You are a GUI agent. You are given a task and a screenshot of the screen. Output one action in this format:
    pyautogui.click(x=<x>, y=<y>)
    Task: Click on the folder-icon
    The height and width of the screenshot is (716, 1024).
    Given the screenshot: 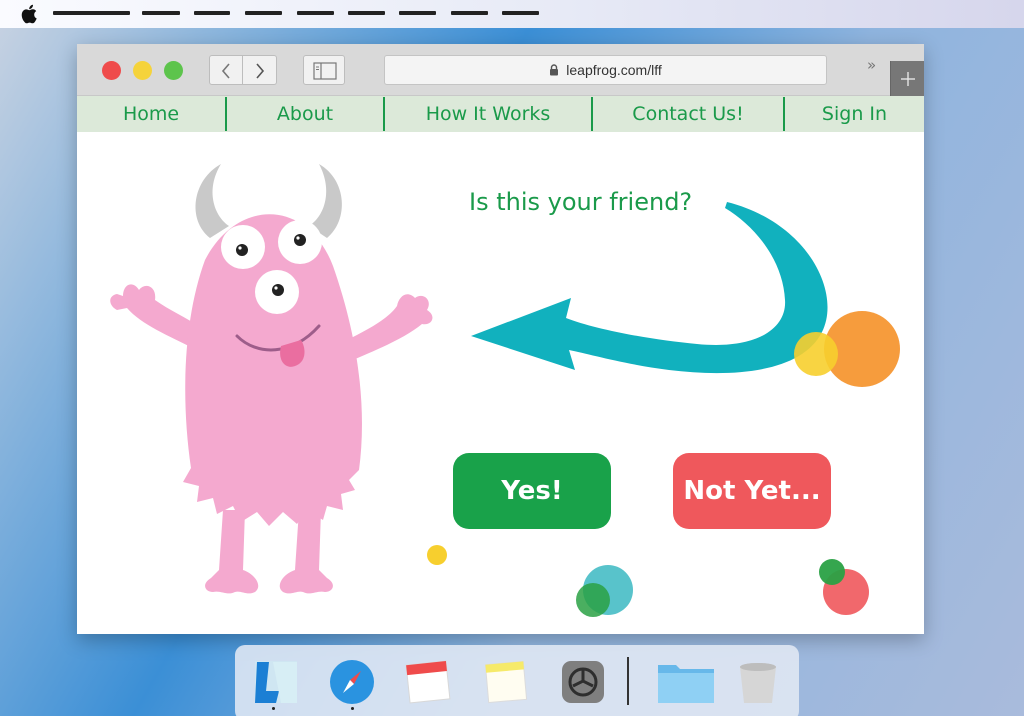 What is the action you would take?
    pyautogui.click(x=686, y=682)
    